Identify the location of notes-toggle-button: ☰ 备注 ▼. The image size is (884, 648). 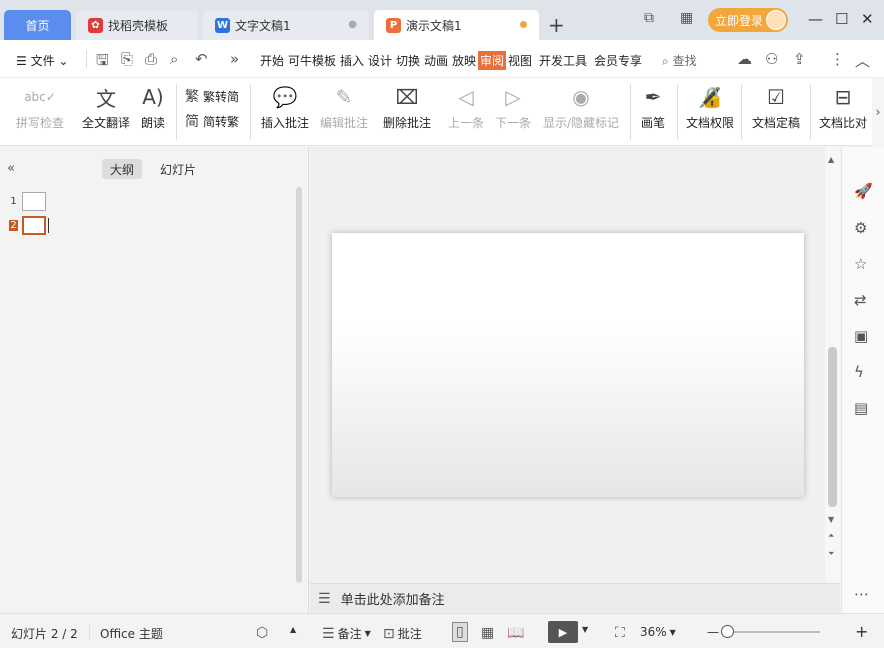
(346, 633).